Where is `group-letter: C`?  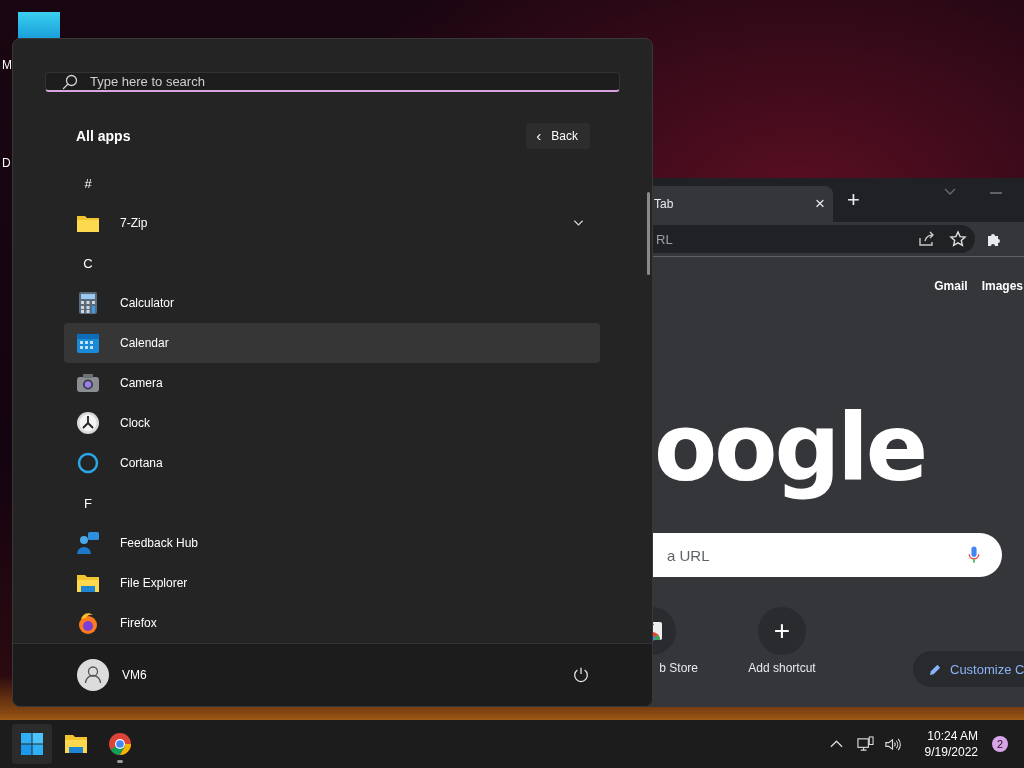 group-letter: C is located at coordinates (88, 263).